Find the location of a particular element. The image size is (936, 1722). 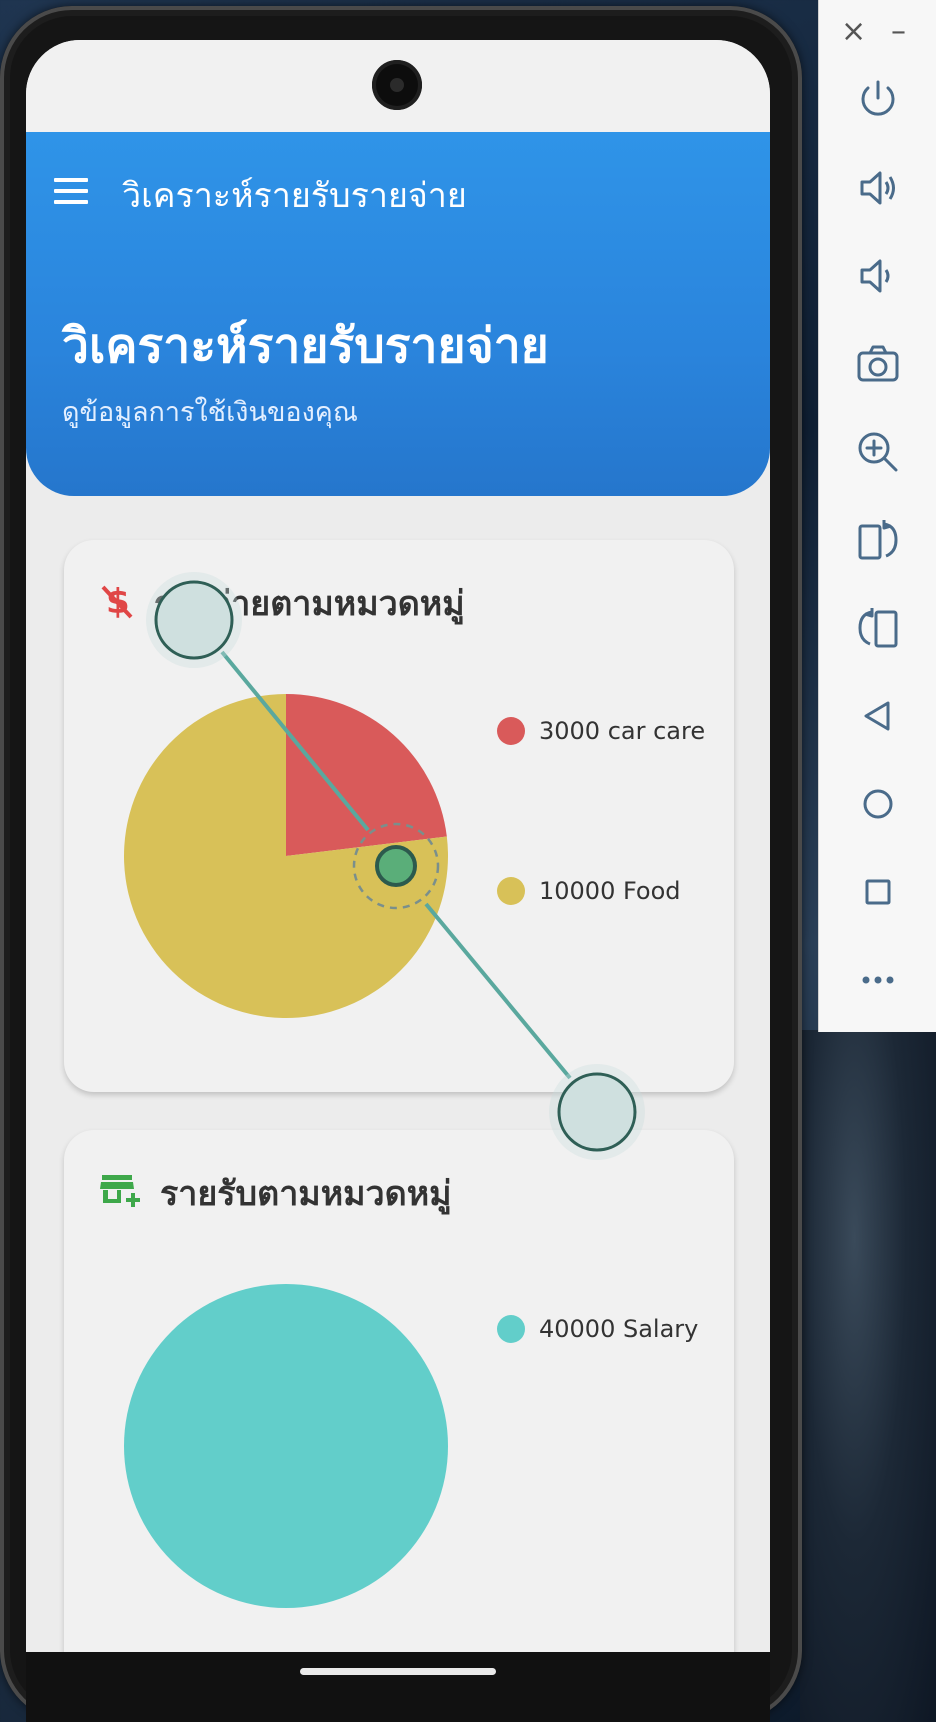

zoom-in-icon is located at coordinates (878, 452).